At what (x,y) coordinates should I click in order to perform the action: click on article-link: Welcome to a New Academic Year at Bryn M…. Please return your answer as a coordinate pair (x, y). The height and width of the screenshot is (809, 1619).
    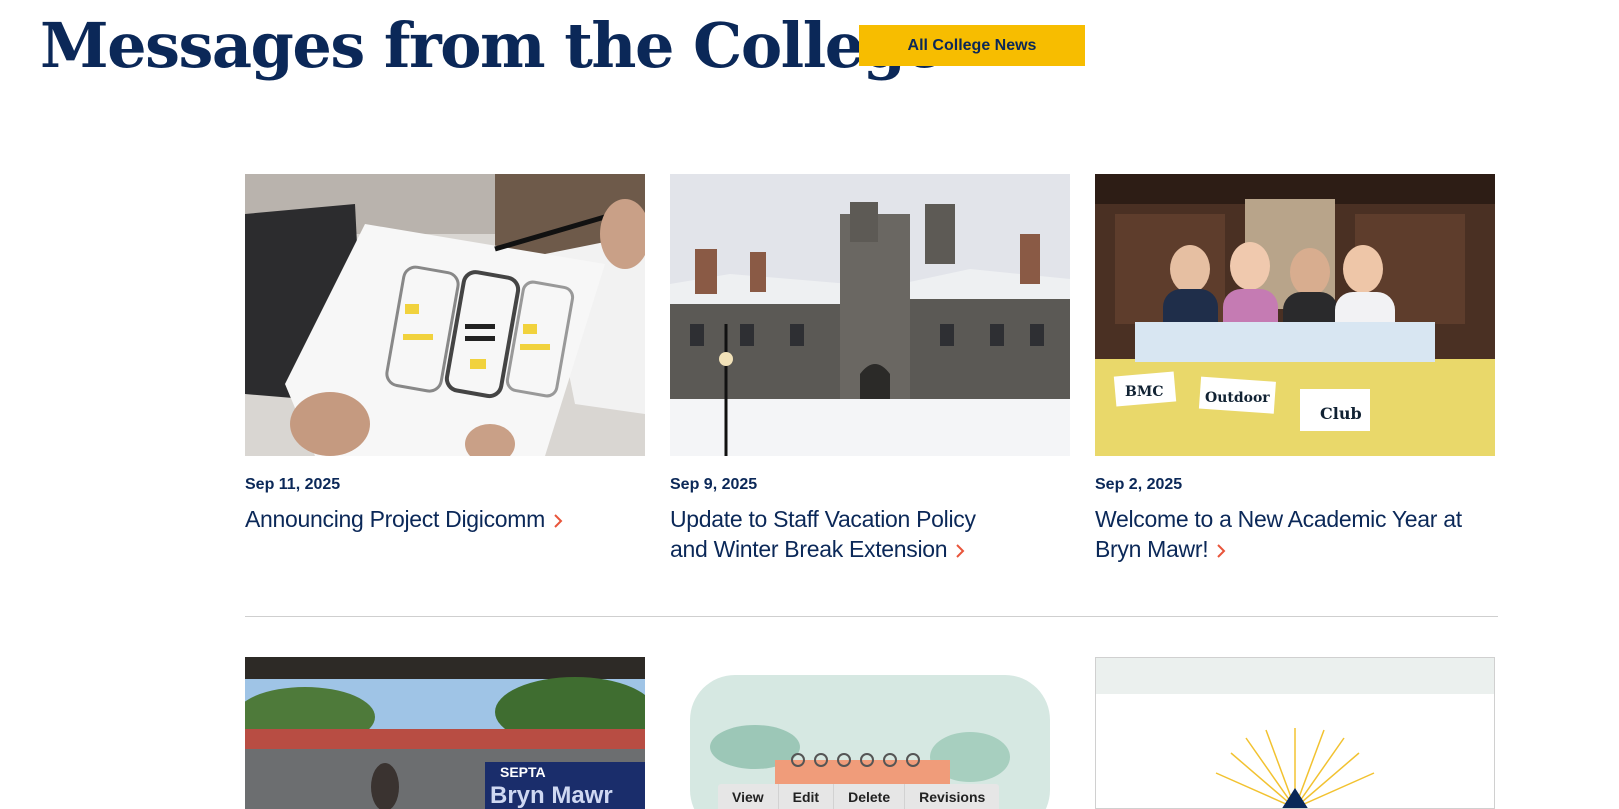
    Looking at the image, I should click on (1280, 535).